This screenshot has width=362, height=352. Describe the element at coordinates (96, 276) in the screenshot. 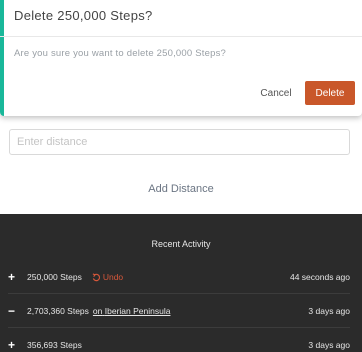

I see `undo-icon` at that location.